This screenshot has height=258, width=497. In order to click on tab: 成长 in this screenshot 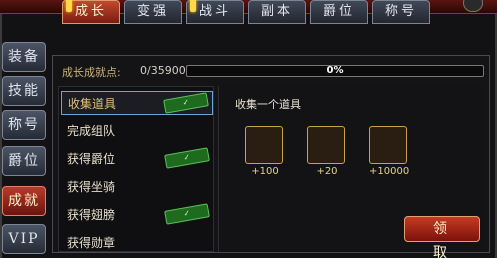, I will do `click(91, 12)`.